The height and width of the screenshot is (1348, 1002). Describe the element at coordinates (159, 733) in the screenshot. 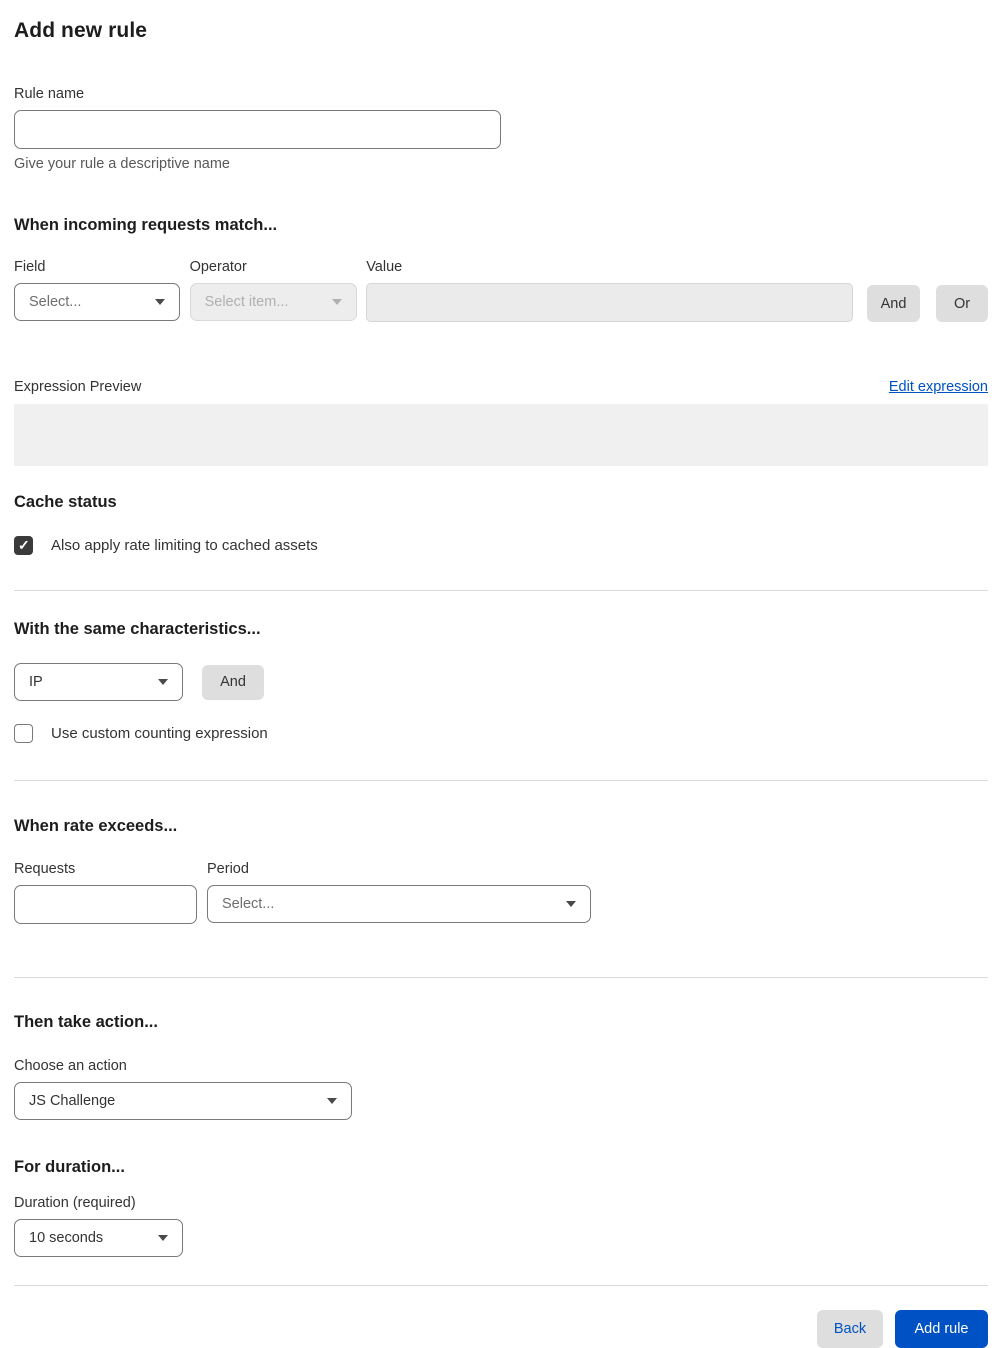

I see `custom-counting-label: Use custom counting expression` at that location.